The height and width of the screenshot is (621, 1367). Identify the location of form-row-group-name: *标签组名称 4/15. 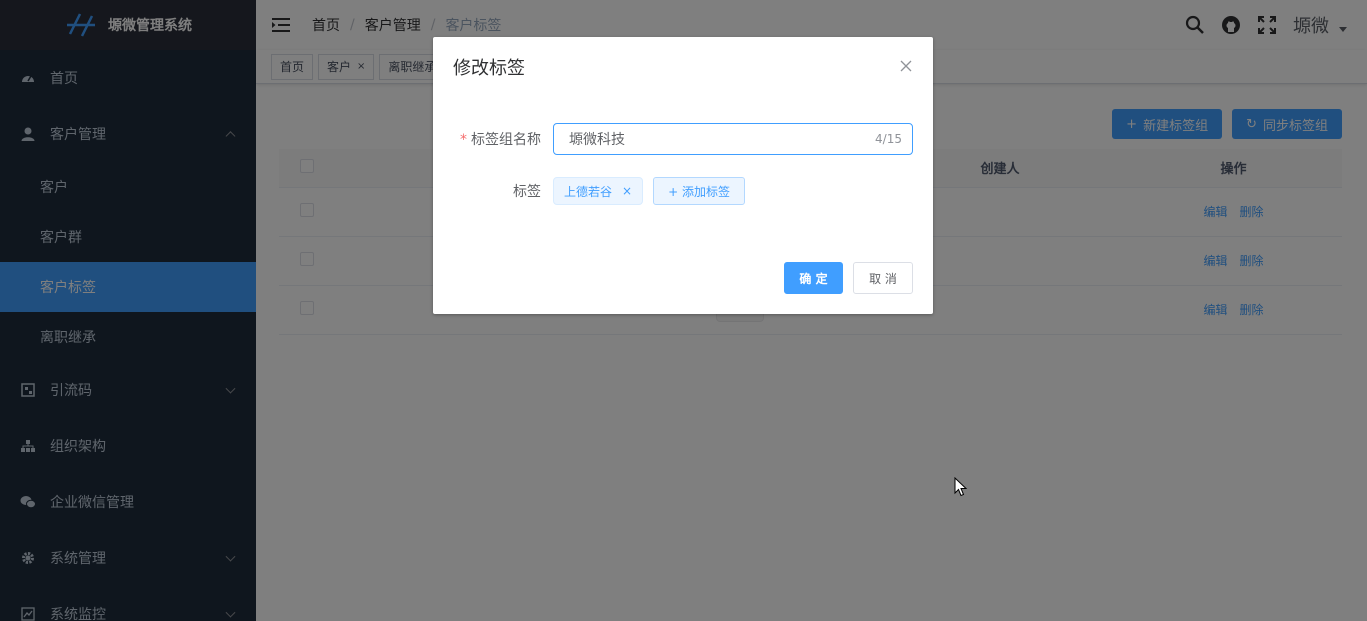
(683, 139).